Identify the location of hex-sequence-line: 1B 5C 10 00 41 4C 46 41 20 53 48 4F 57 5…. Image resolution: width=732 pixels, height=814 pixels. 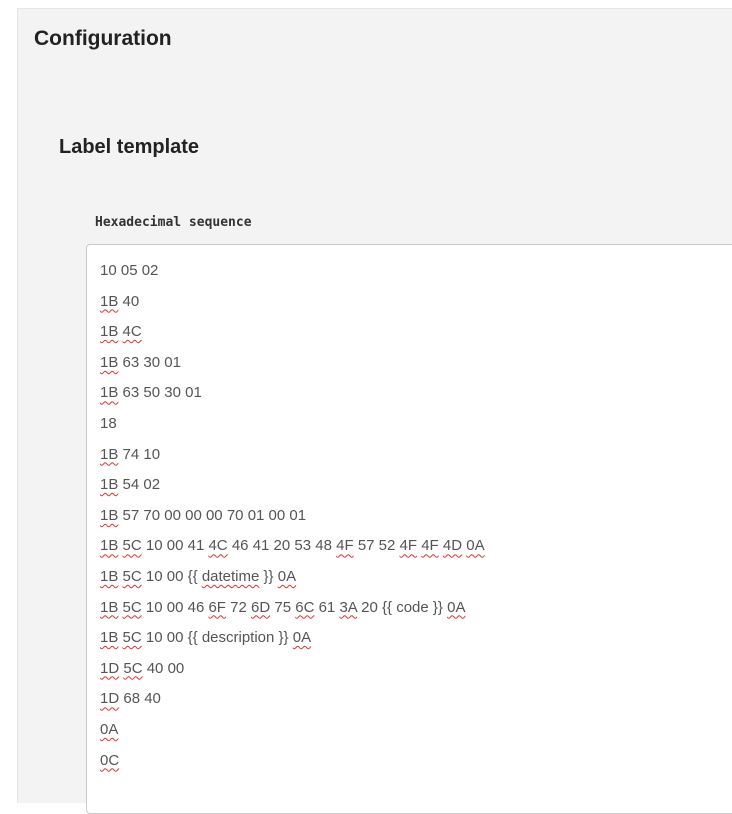
(292, 546).